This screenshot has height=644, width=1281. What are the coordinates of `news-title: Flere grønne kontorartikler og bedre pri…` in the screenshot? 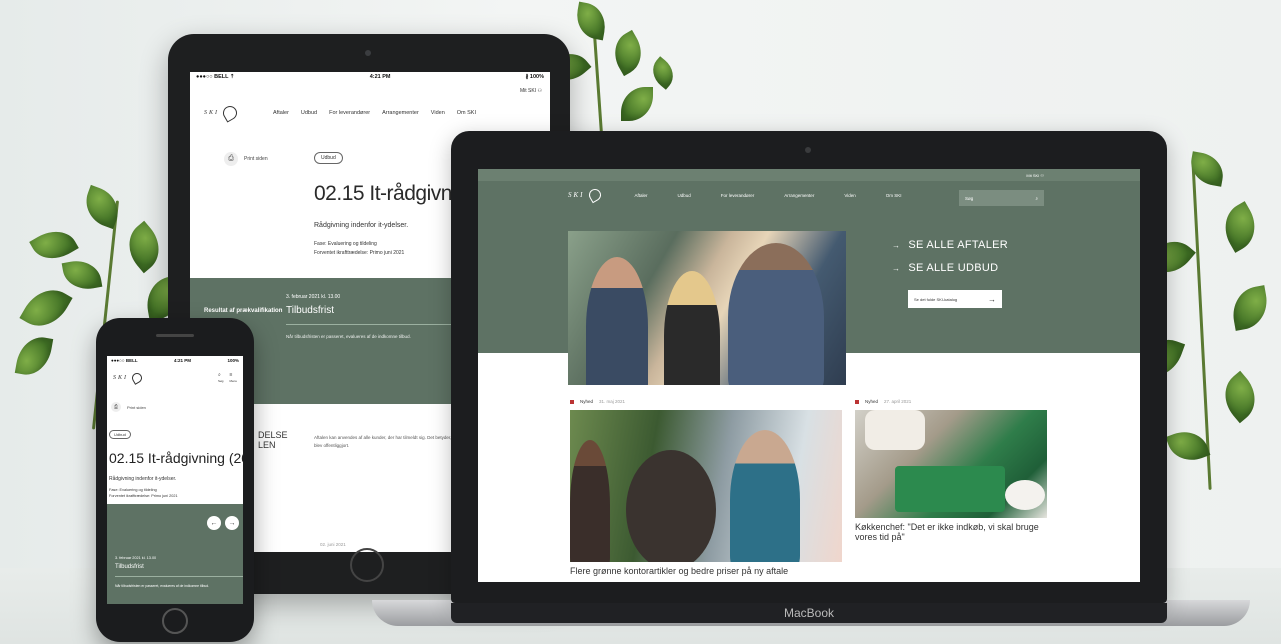 It's located at (706, 571).